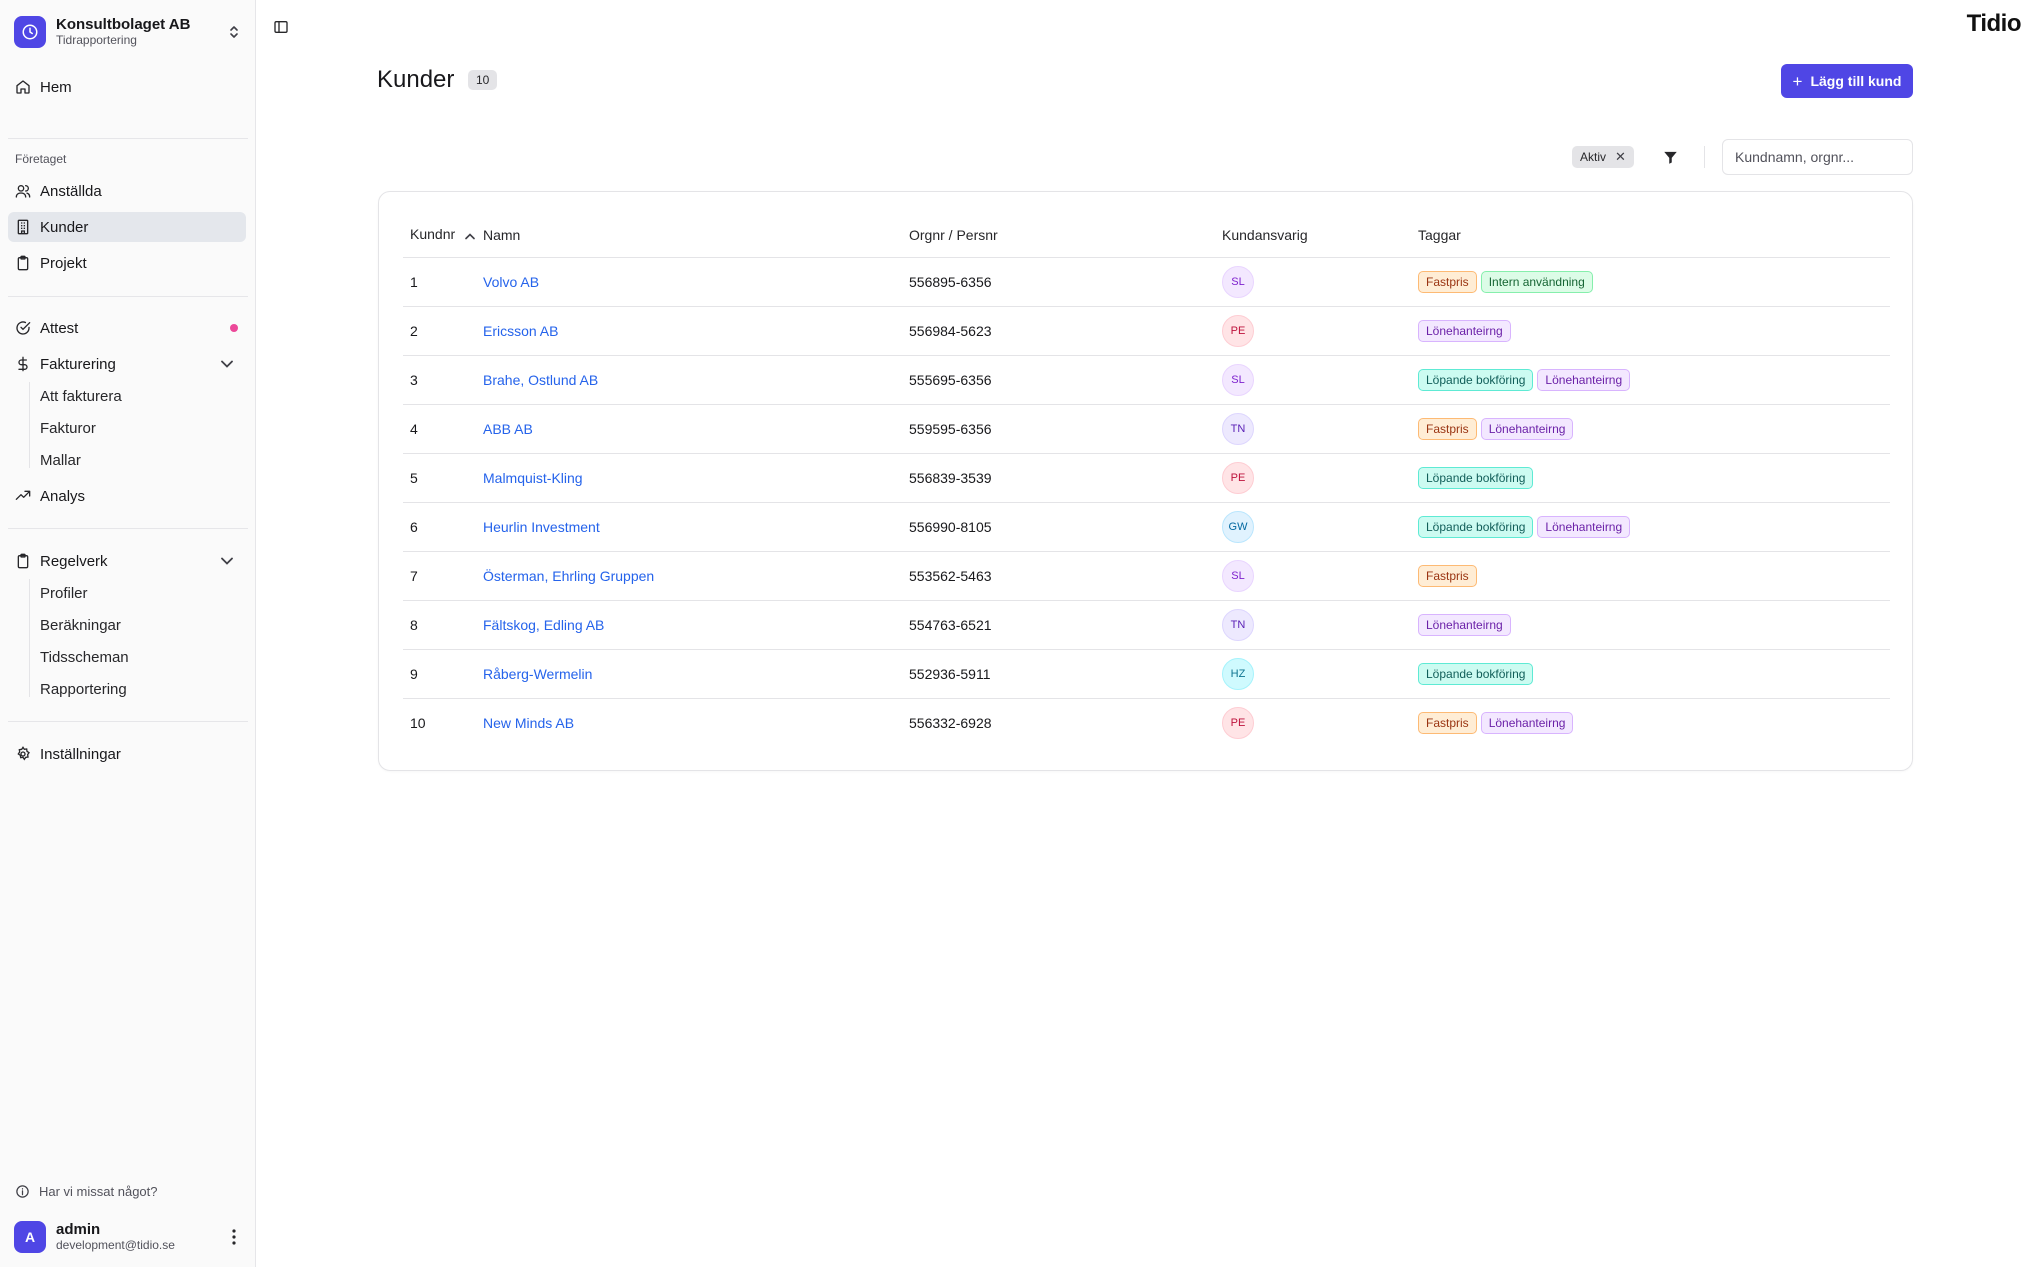  What do you see at coordinates (234, 32) in the screenshot?
I see `chevrons-up-down-icon` at bounding box center [234, 32].